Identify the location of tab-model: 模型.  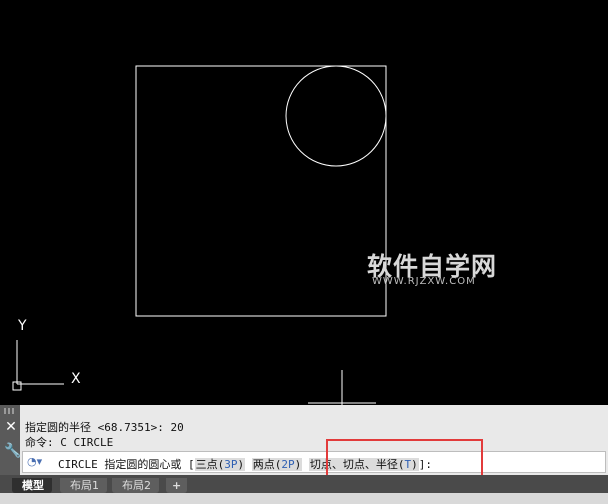
(32, 485).